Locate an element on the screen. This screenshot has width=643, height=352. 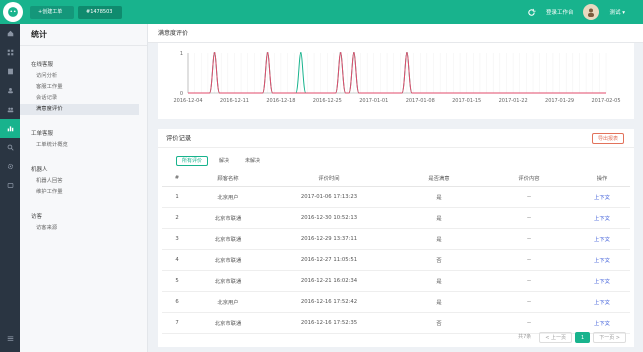
user-menu: 测试 ▾ is located at coordinates (617, 12).